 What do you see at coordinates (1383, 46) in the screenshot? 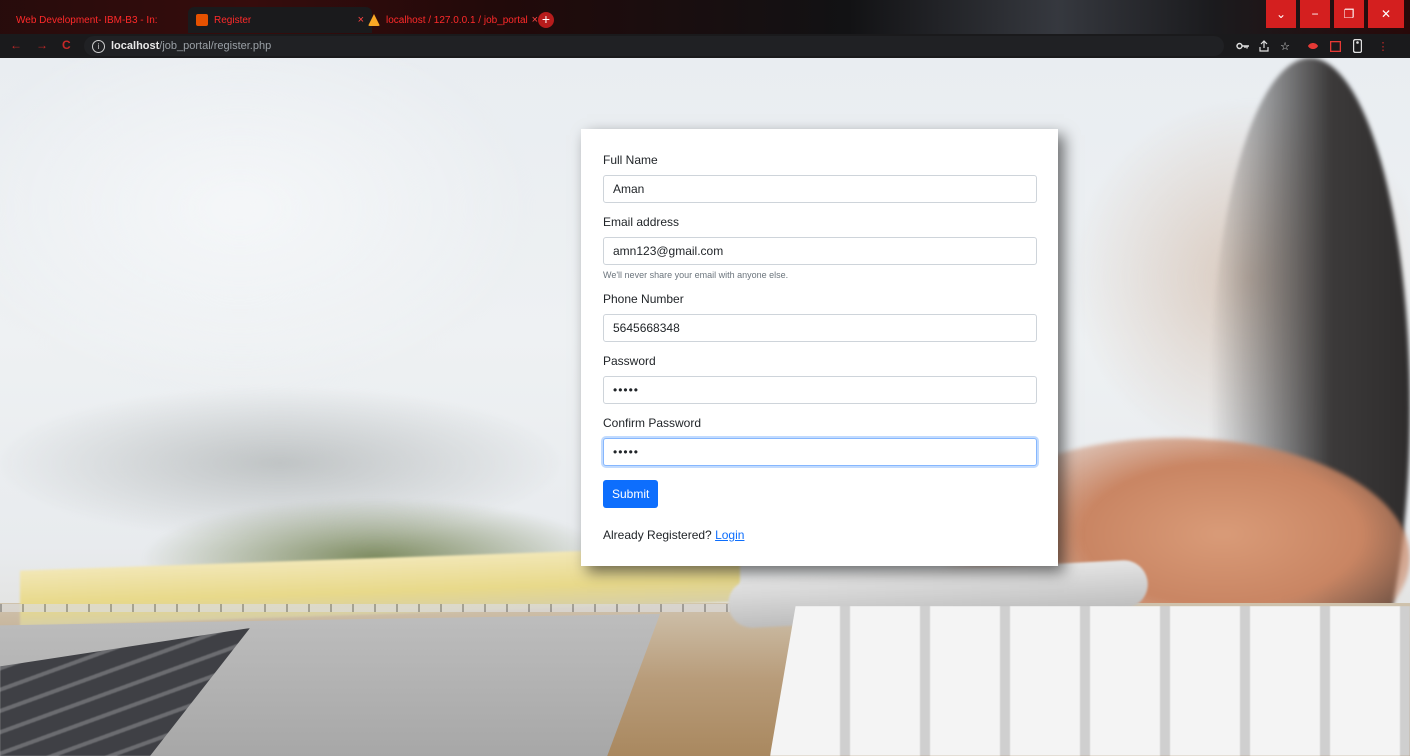
I see `menu-icon: ⋮` at bounding box center [1383, 46].